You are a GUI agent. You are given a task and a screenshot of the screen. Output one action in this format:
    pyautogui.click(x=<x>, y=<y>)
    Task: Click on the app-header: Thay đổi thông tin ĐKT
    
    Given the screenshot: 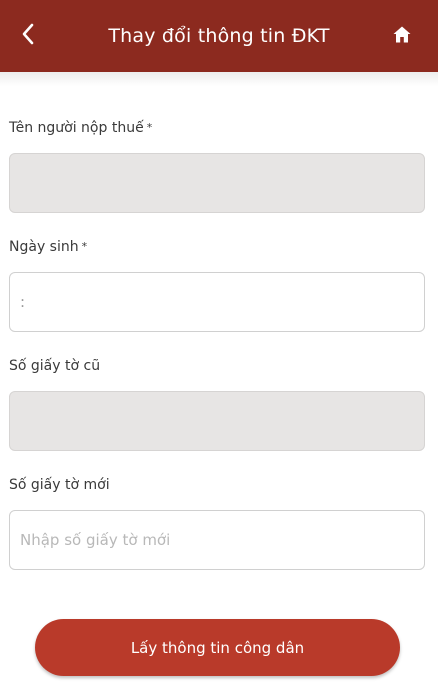 What is the action you would take?
    pyautogui.click(x=219, y=36)
    